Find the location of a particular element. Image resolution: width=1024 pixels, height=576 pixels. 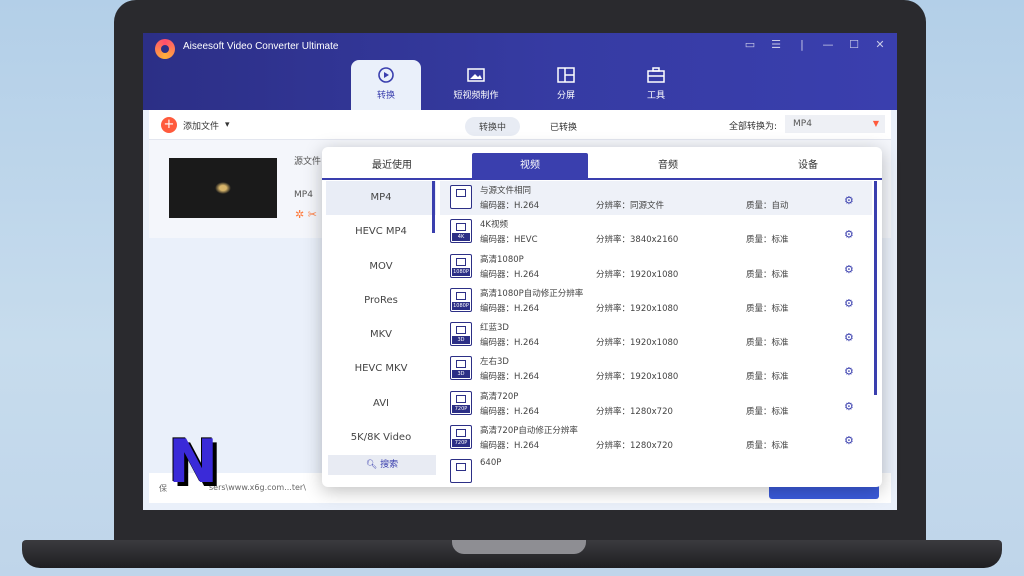

caret-down-icon: ▼ is located at coordinates (875, 123).